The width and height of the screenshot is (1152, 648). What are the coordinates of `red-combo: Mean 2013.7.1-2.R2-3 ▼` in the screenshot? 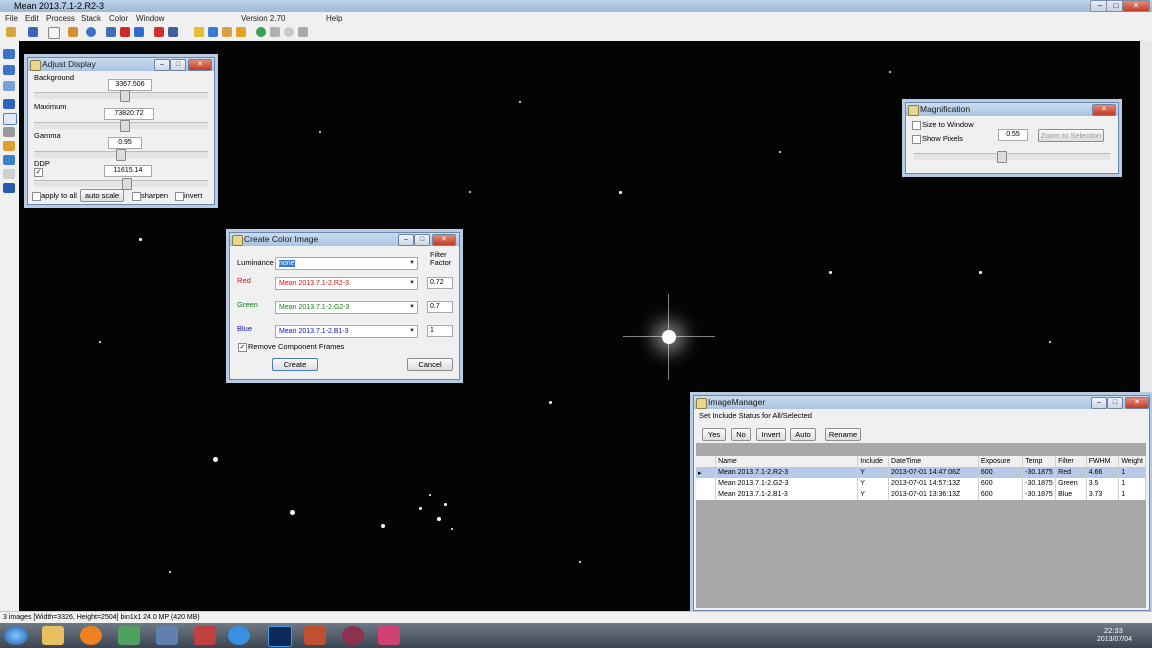 It's located at (346, 283).